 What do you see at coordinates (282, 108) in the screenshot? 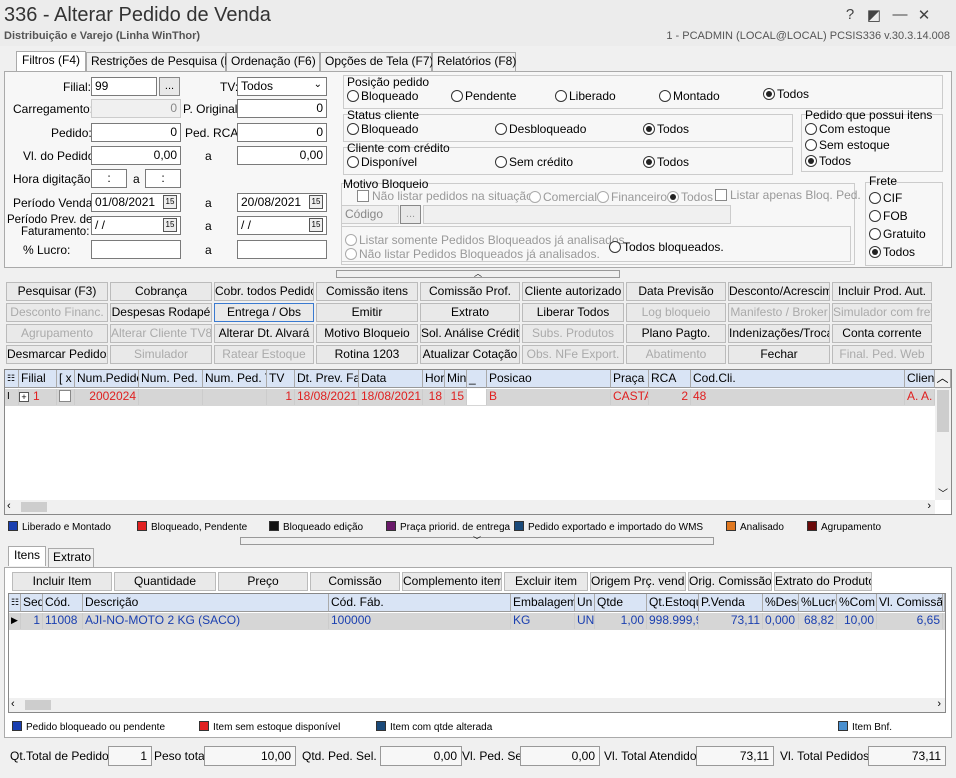
I see `p-original-input: 0` at bounding box center [282, 108].